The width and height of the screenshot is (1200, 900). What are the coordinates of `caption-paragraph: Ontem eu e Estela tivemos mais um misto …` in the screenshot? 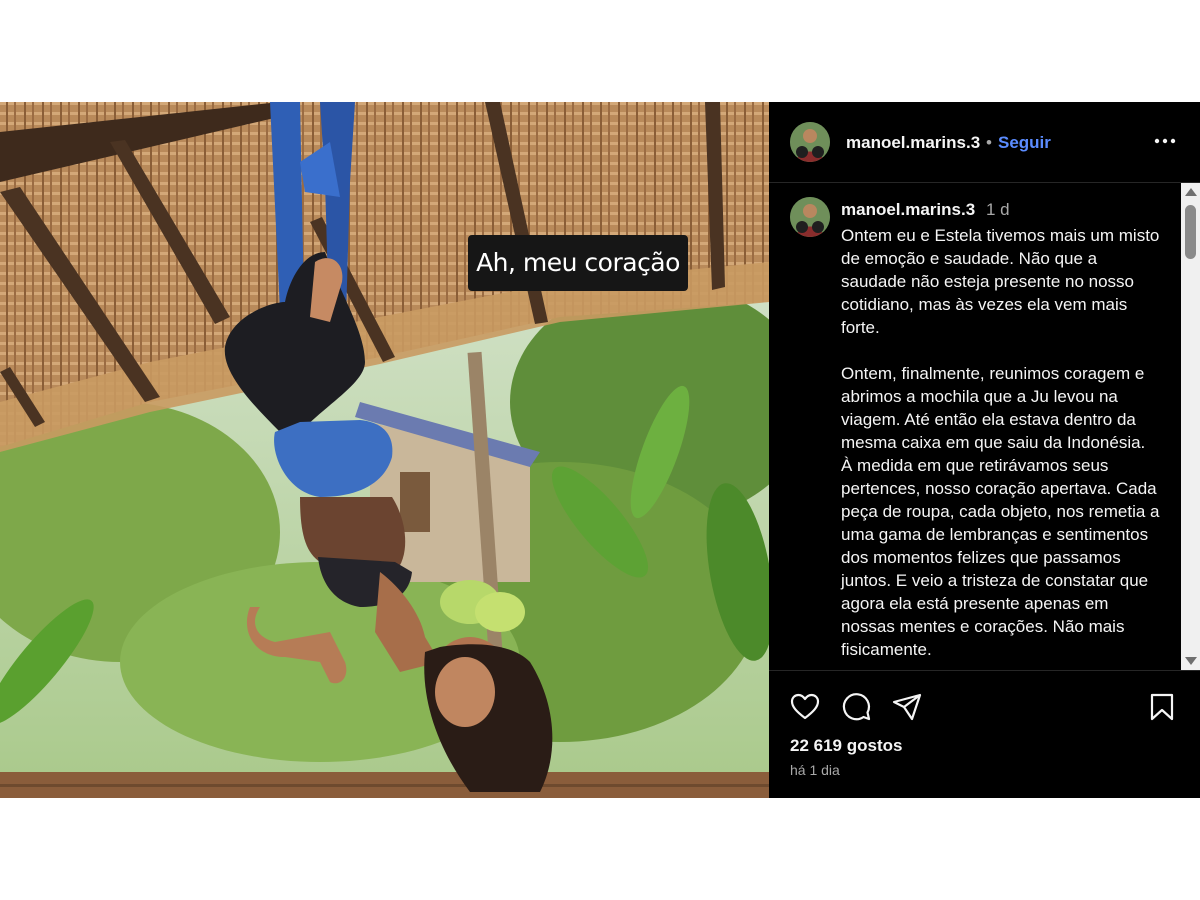 It's located at (1000, 281).